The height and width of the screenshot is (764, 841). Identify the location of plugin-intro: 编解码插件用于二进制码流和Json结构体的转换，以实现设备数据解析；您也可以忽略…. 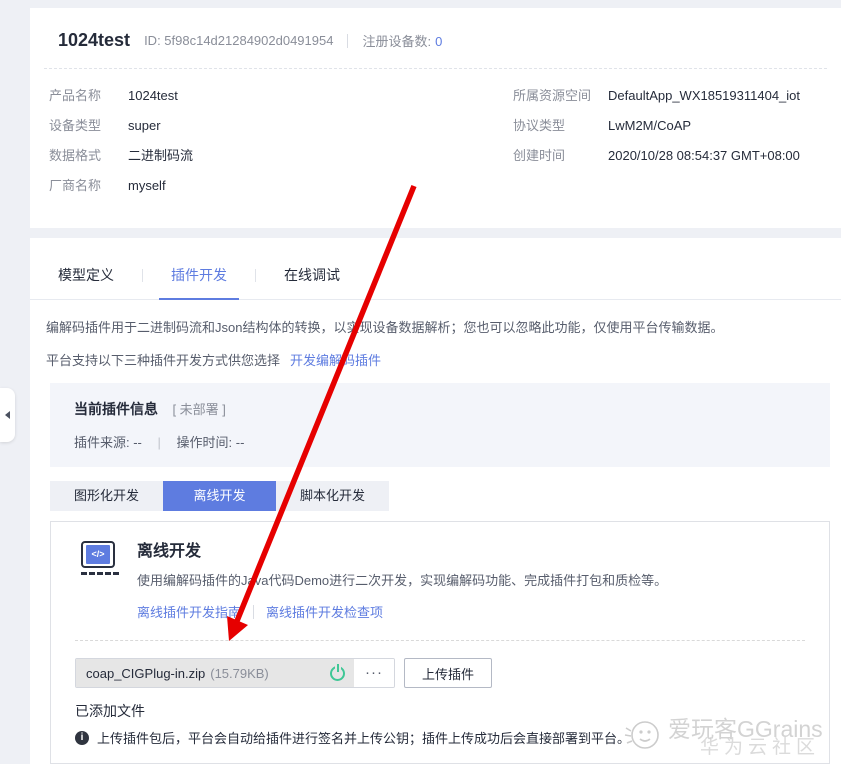
(435, 344).